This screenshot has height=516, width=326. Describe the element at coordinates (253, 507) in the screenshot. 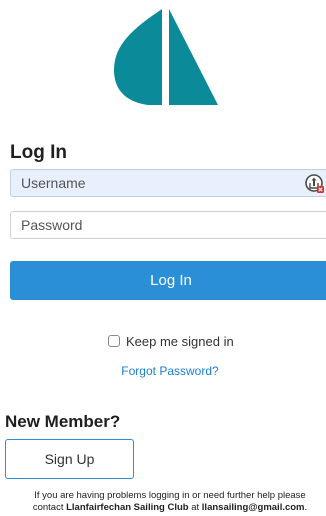

I see `contact-email: llansailing@gmail.com` at that location.